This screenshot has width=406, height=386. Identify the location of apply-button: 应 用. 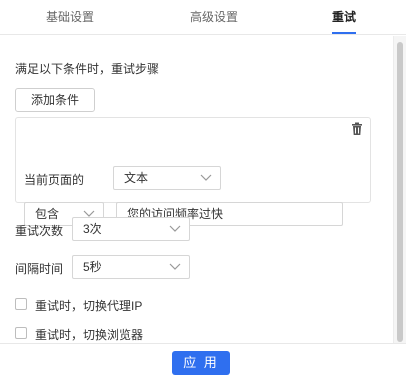
(201, 363).